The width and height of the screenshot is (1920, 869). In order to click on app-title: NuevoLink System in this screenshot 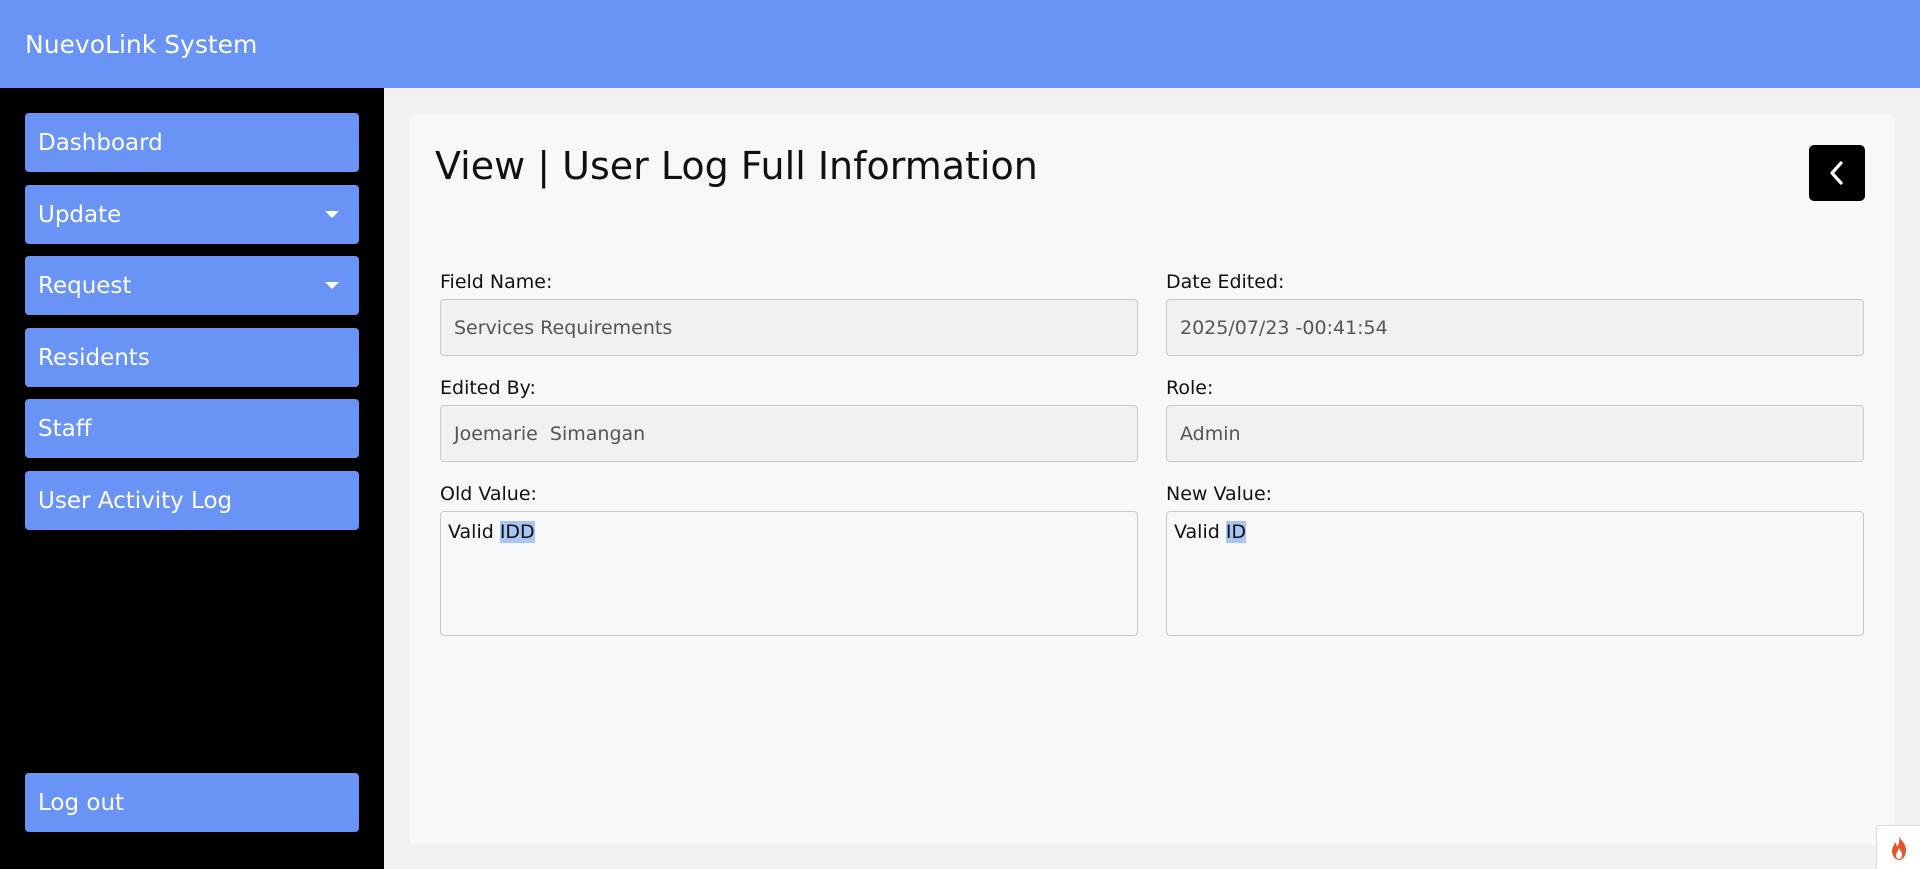, I will do `click(141, 44)`.